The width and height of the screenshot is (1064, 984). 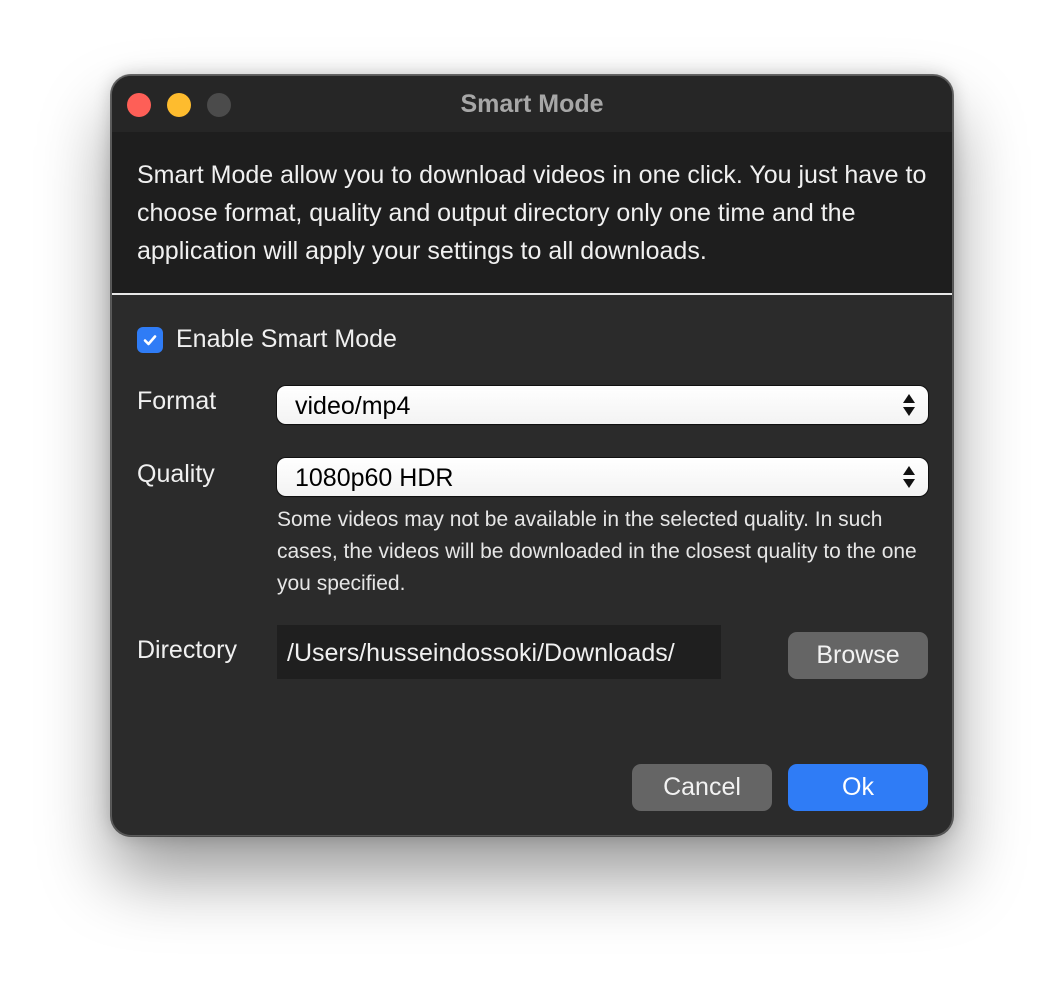 What do you see at coordinates (187, 650) in the screenshot?
I see `directory-label: Directory` at bounding box center [187, 650].